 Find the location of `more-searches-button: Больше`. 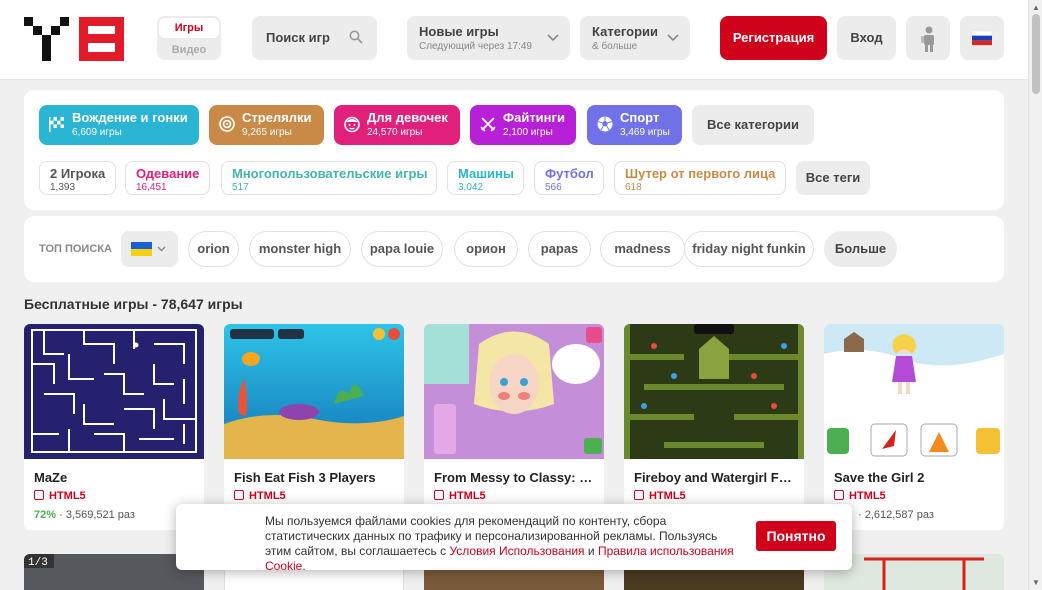

more-searches-button: Больше is located at coordinates (860, 249).